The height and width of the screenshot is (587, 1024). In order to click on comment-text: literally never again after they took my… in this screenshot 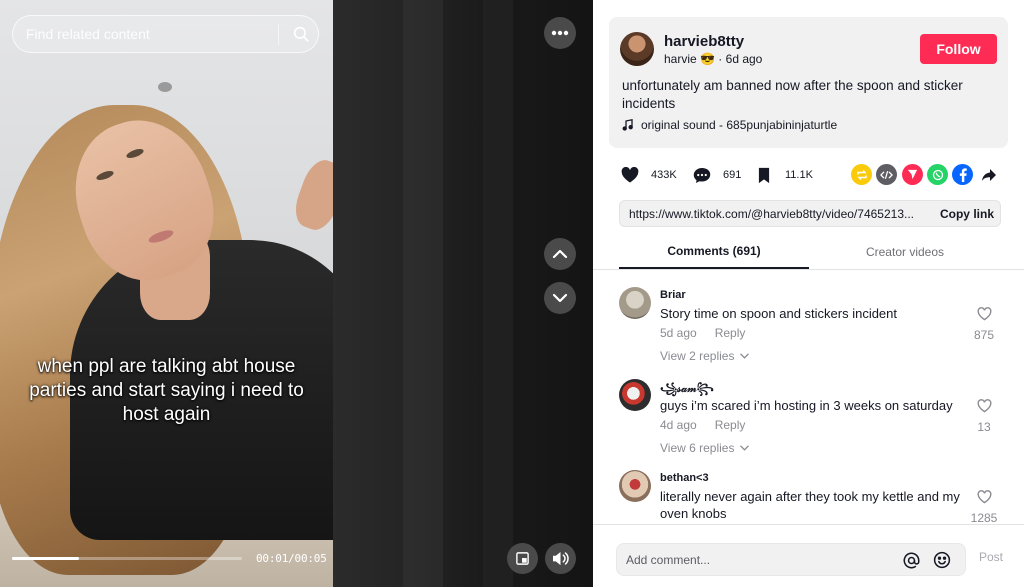, I will do `click(810, 505)`.